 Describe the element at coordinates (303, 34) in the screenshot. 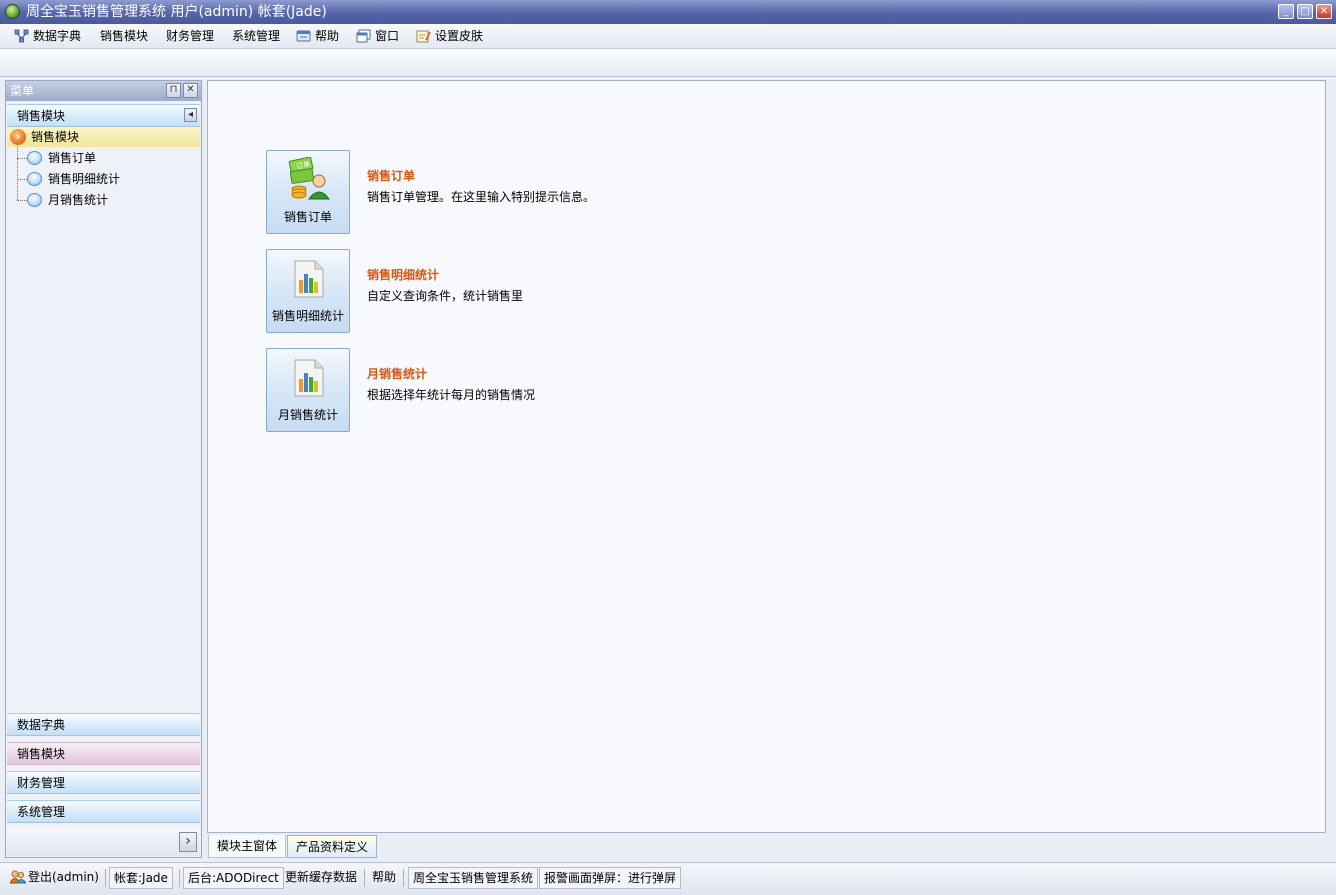

I see `help-icon` at that location.